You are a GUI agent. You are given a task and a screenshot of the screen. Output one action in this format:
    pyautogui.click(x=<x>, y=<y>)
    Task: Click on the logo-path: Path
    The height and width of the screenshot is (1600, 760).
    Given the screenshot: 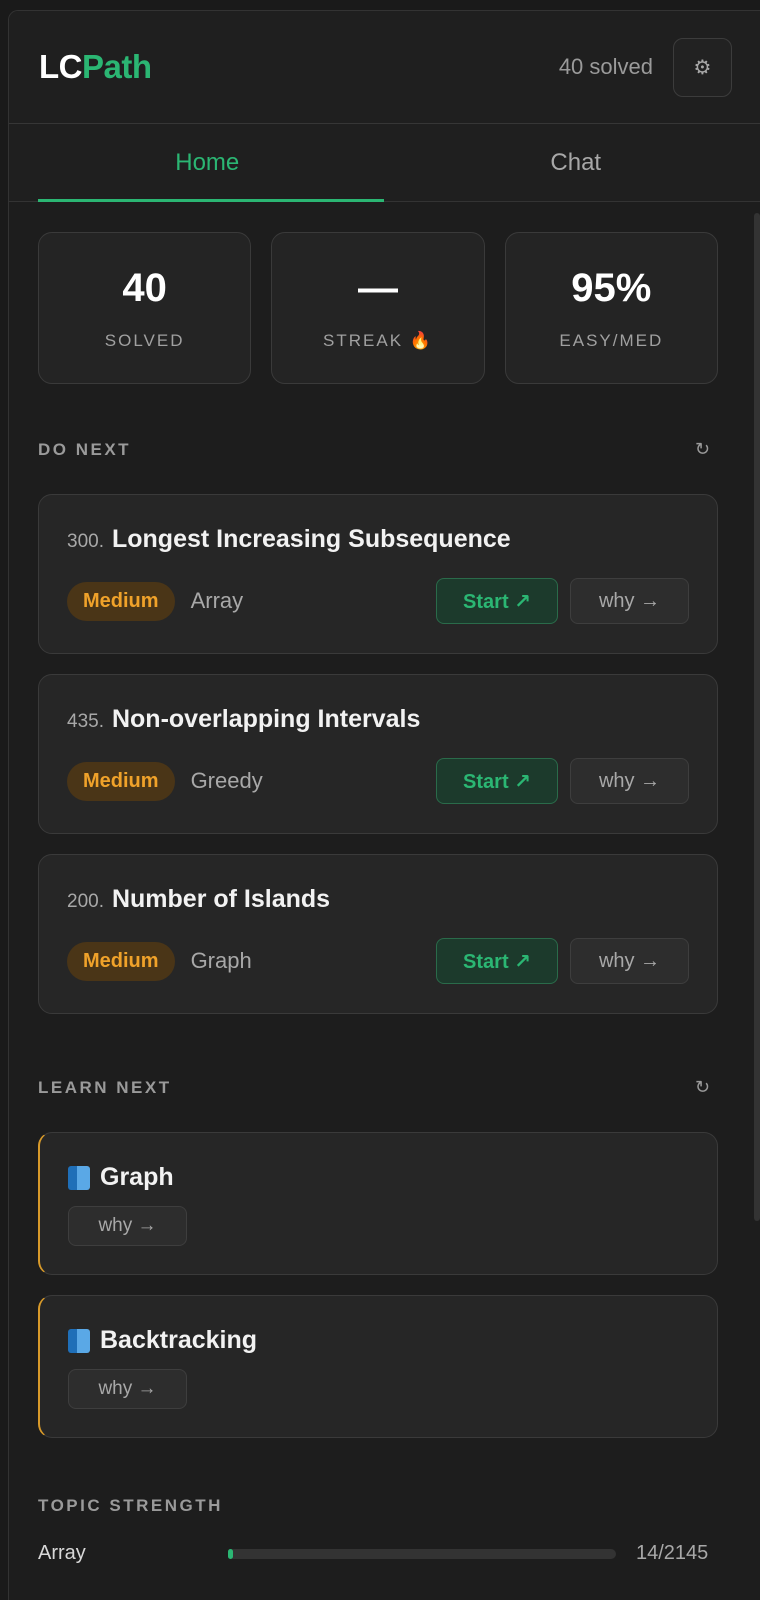 What is the action you would take?
    pyautogui.click(x=117, y=66)
    